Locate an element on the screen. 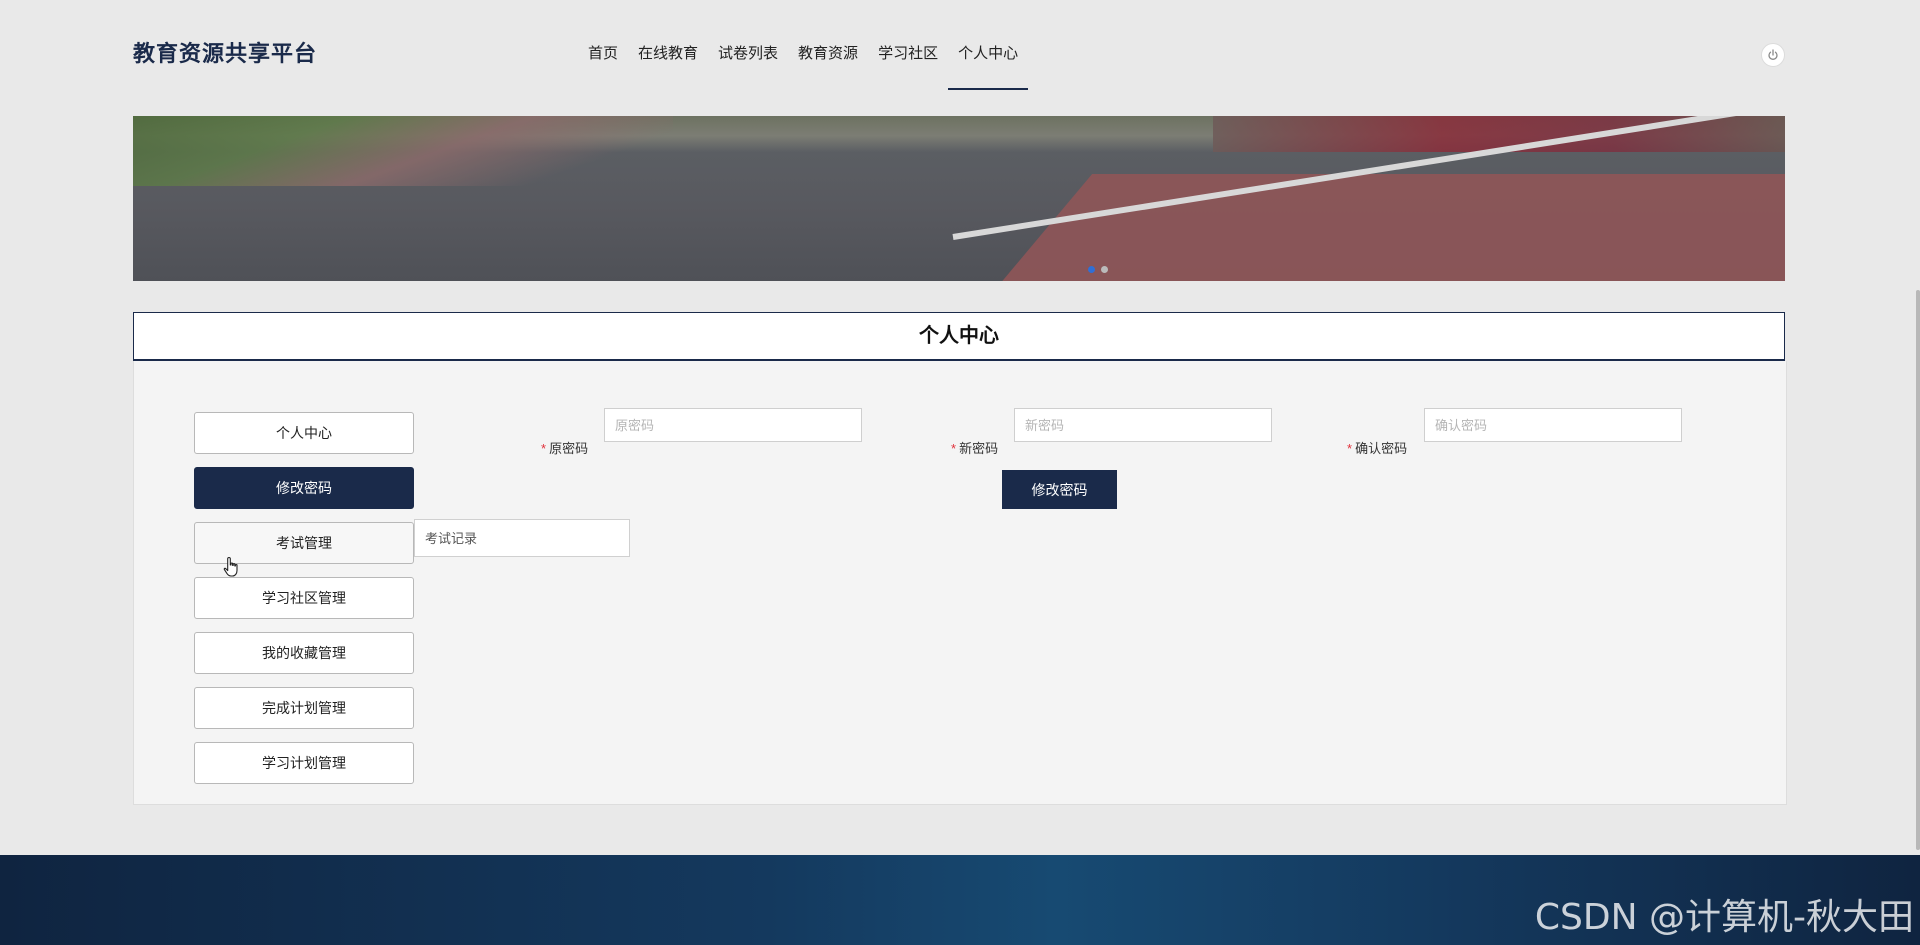 This screenshot has width=1920, height=945. hand-pointer-icon is located at coordinates (230, 566).